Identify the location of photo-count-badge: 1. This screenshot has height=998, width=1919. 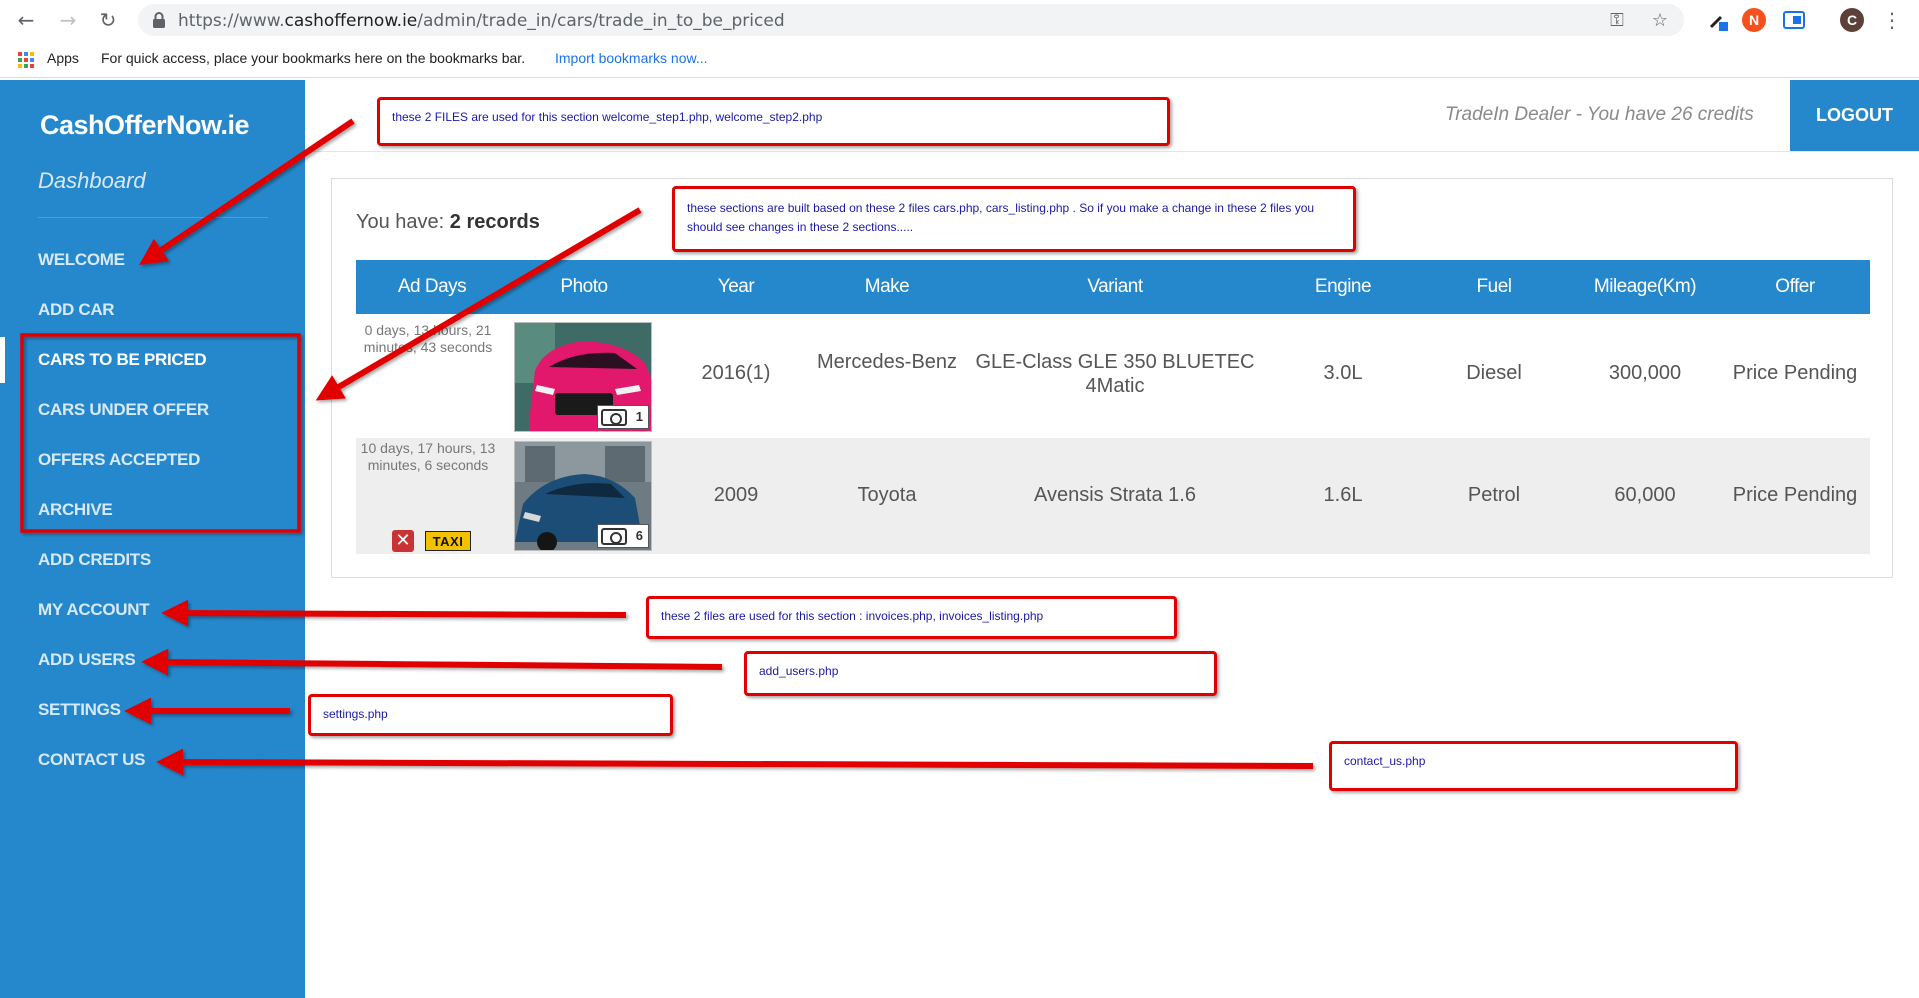
(623, 417).